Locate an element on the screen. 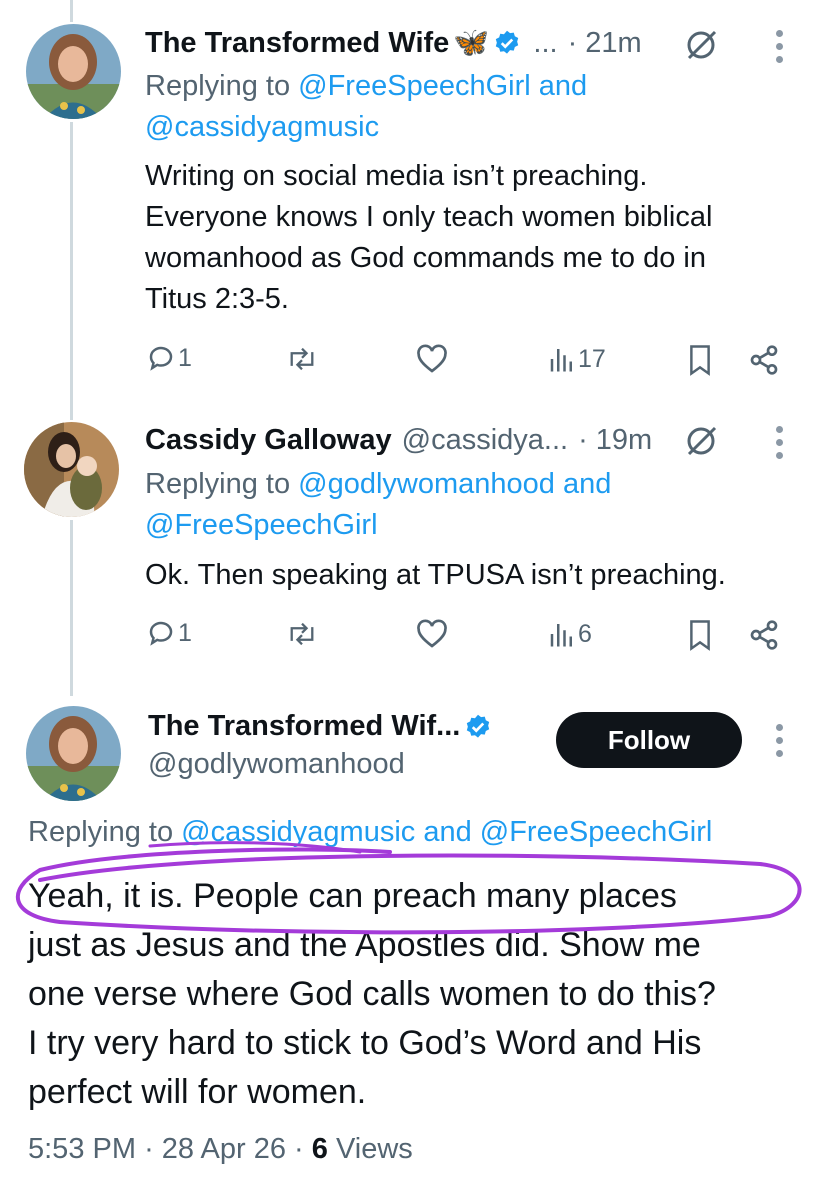 This screenshot has width=824, height=1200. avatar-cassidy-galloway is located at coordinates (71, 469).